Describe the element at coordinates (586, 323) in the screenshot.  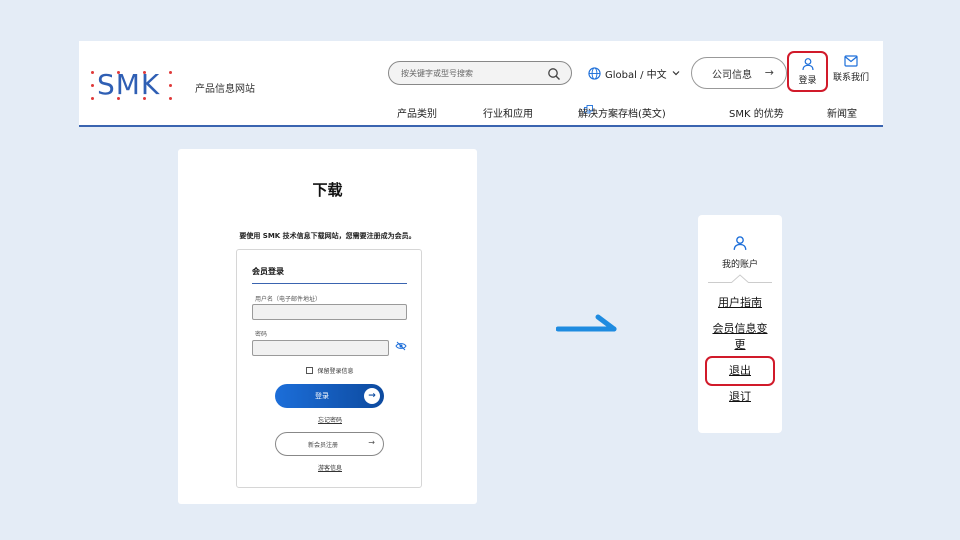
I see `transition-arrow-icon` at that location.